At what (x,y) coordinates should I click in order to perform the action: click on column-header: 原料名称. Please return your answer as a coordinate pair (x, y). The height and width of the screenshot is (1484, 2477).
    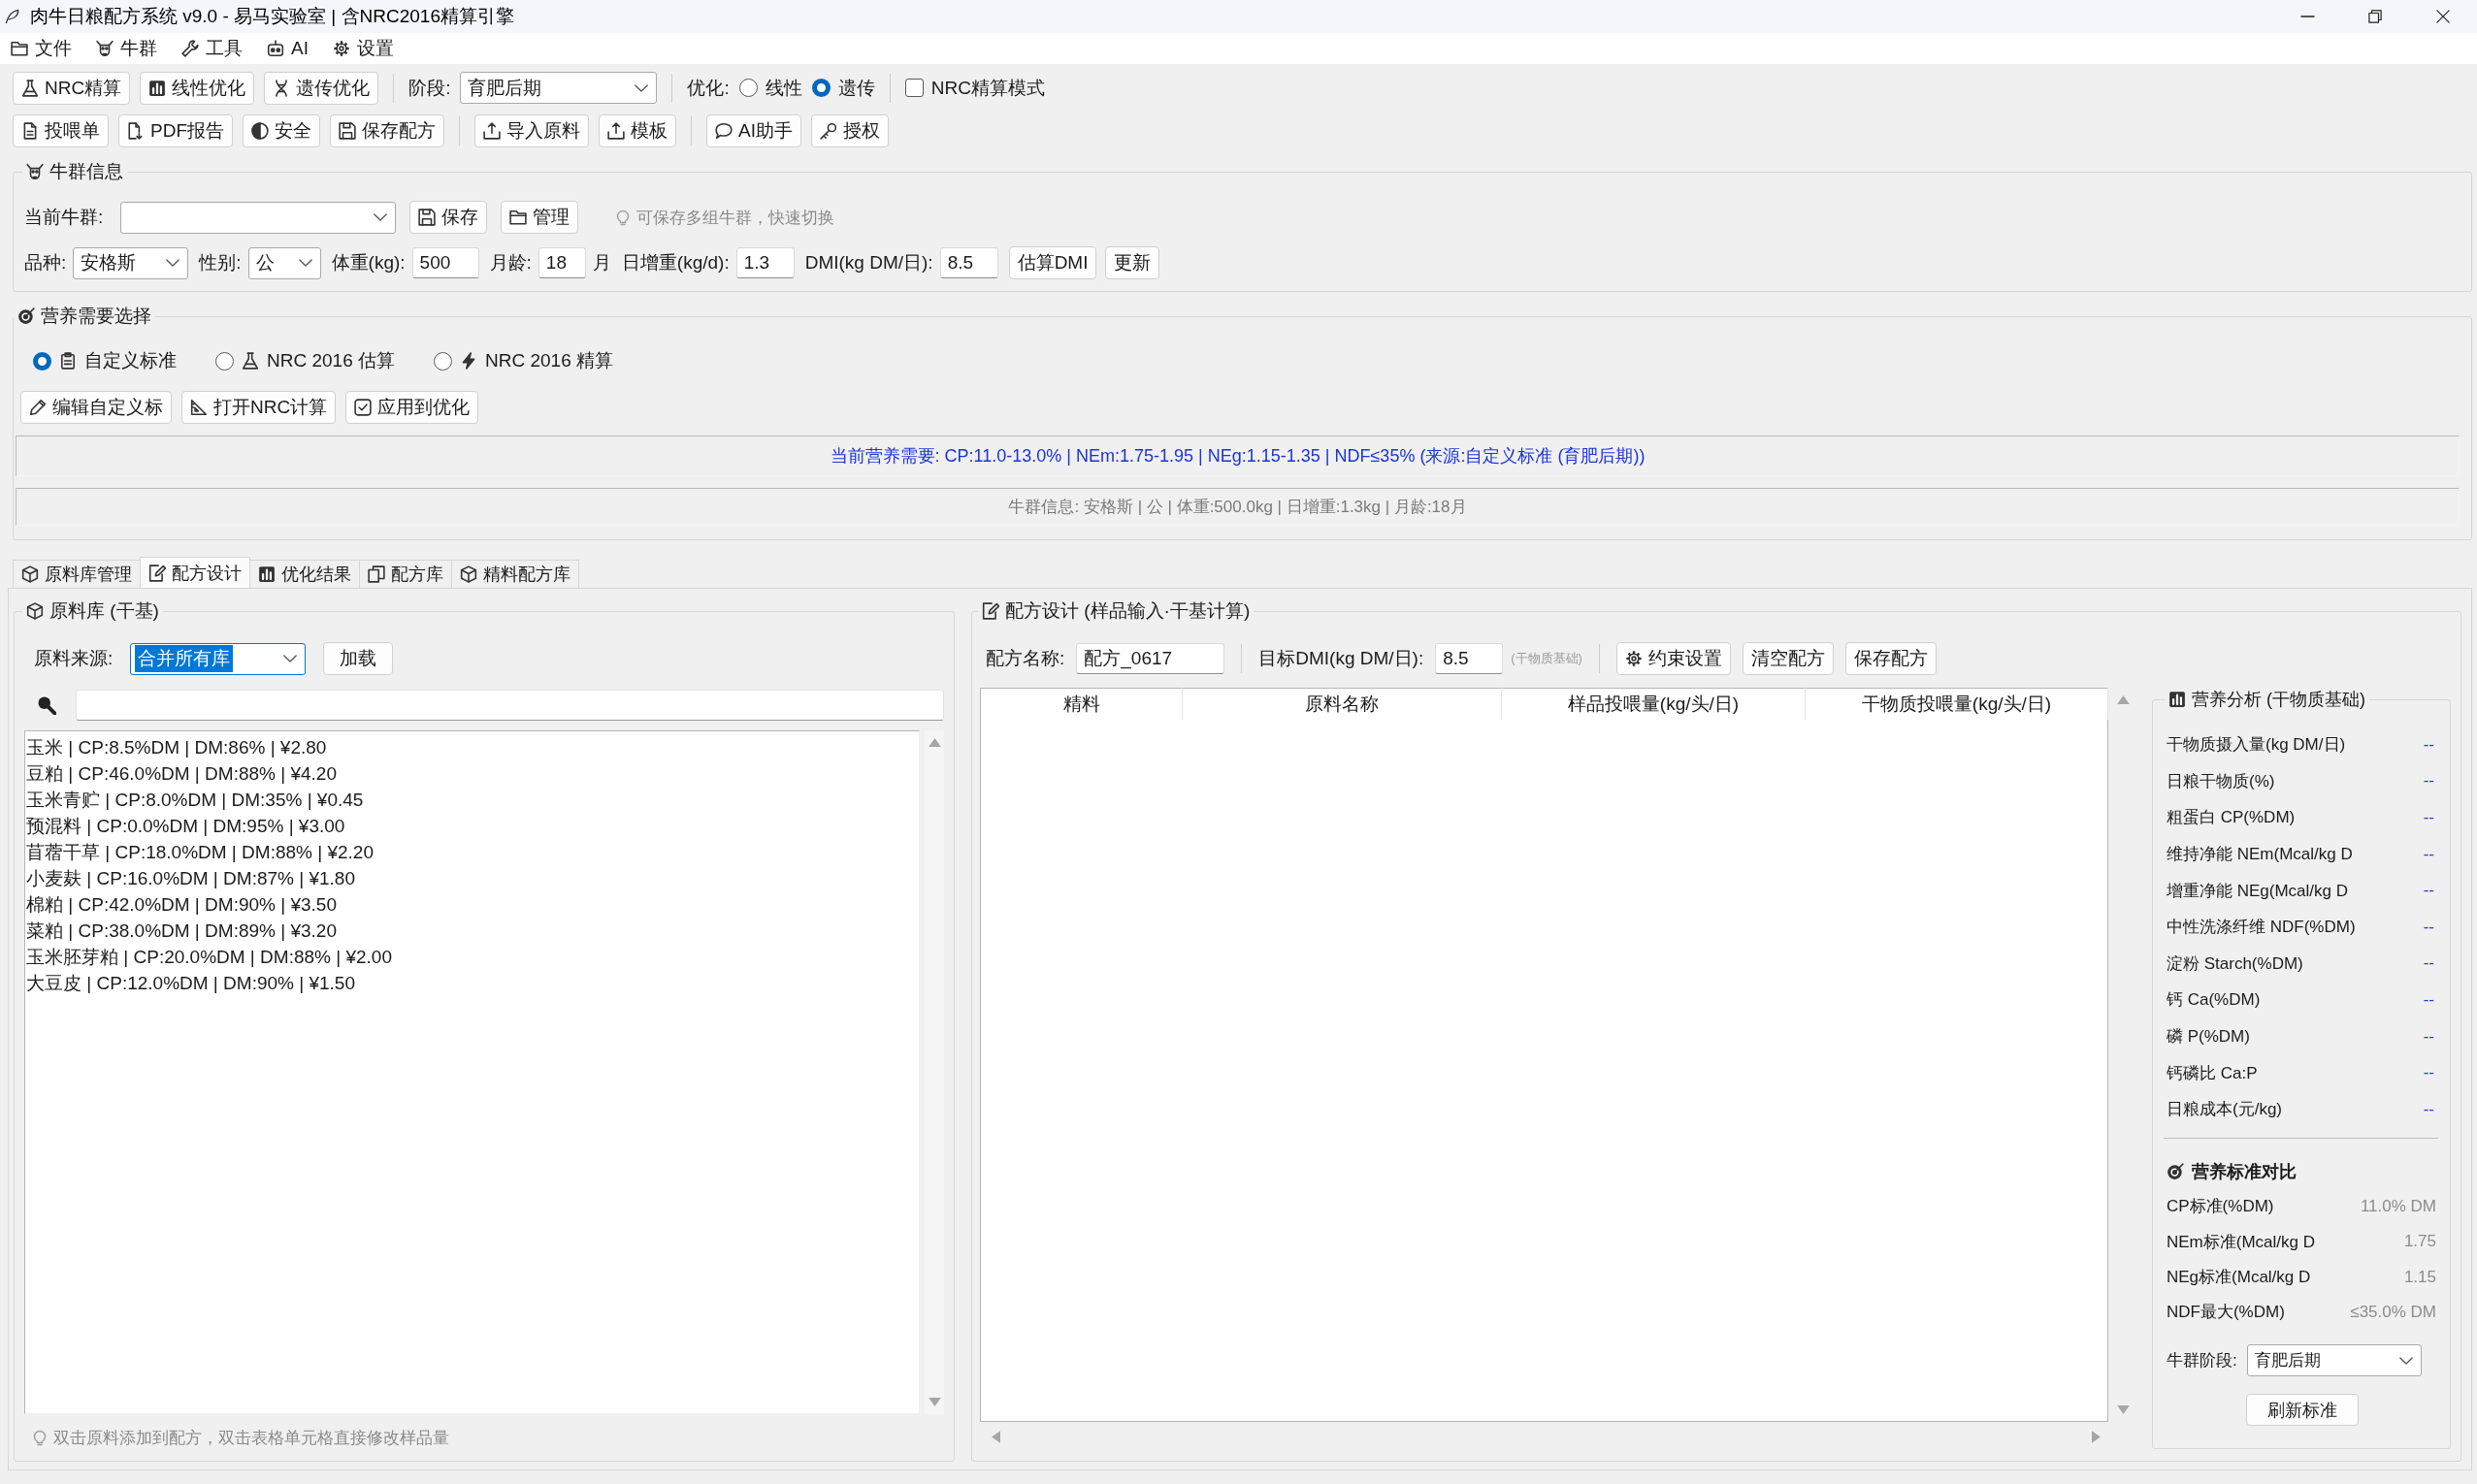
    Looking at the image, I should click on (1342, 704).